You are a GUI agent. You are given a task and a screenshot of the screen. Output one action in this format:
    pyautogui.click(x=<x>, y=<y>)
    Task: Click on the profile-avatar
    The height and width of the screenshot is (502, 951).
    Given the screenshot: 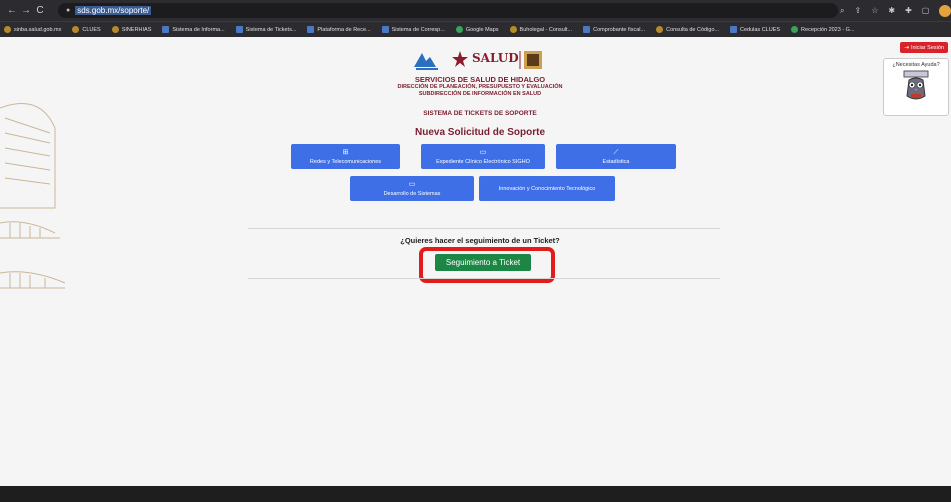 What is the action you would take?
    pyautogui.click(x=945, y=10)
    